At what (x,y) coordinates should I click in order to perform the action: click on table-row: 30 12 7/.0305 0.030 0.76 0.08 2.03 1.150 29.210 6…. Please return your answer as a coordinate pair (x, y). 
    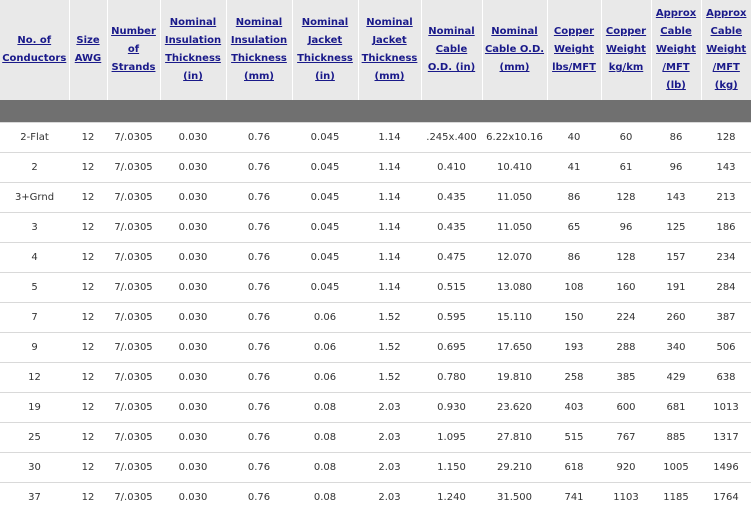
    Looking at the image, I should click on (375, 467).